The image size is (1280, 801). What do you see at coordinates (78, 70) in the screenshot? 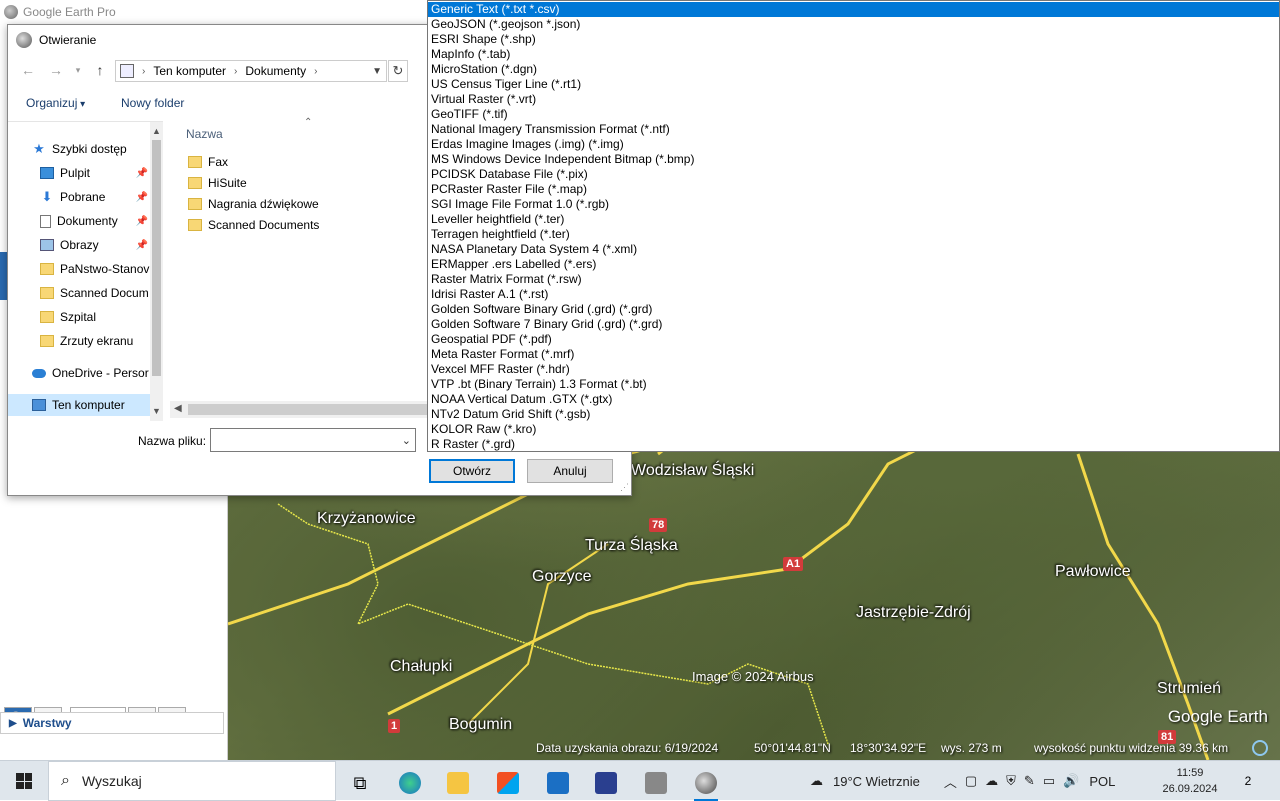
I see `history-chevron-icon: ▾` at bounding box center [78, 70].